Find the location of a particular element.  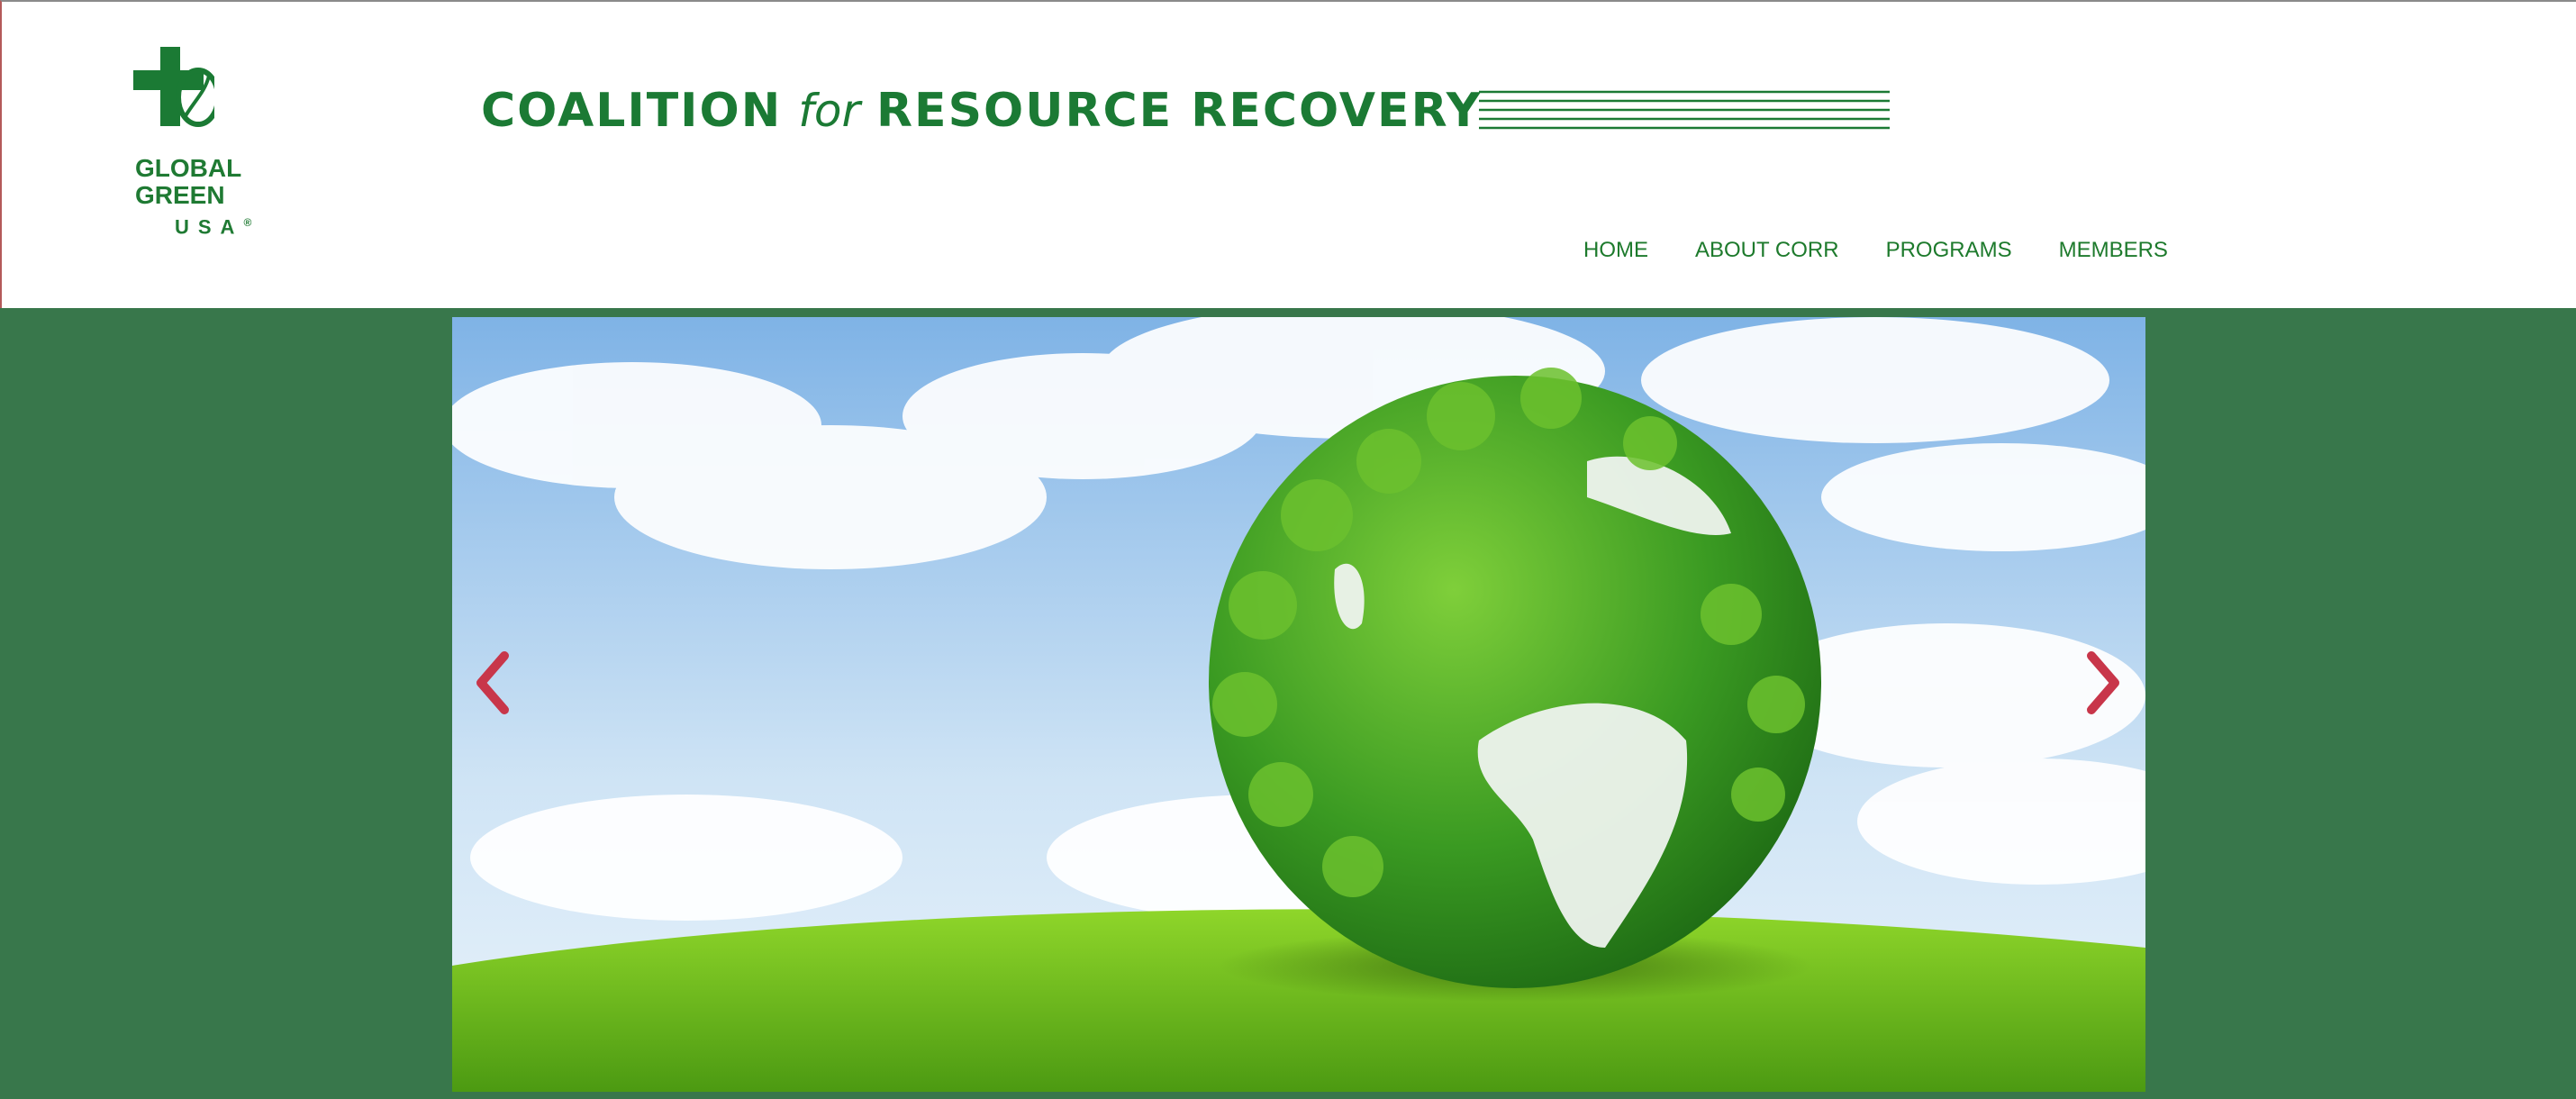

carousel-next-button is located at coordinates (2104, 683).